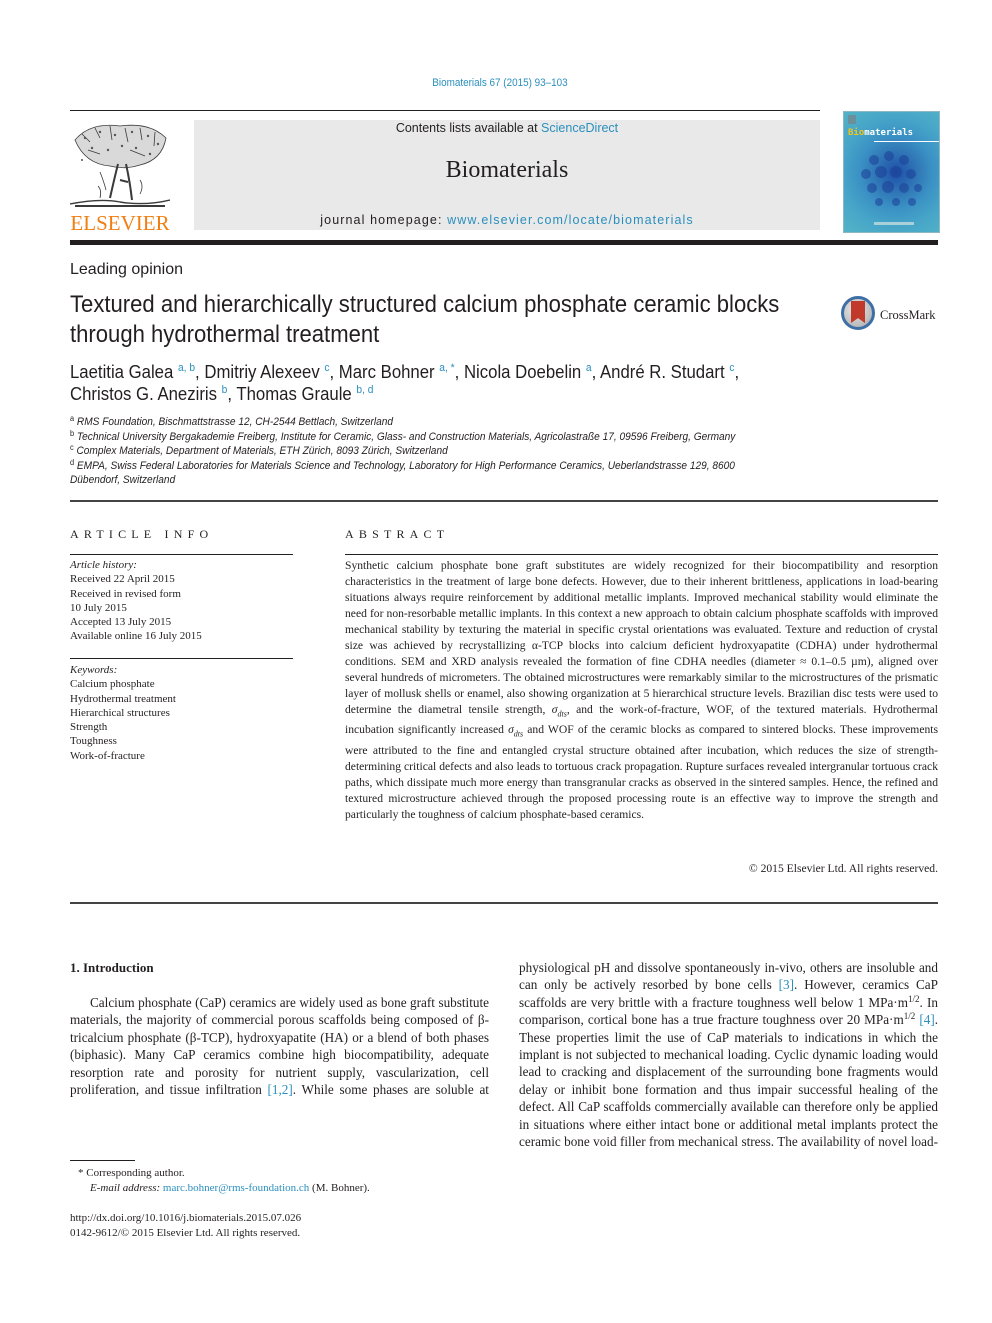 The width and height of the screenshot is (992, 1323). What do you see at coordinates (926, 1019) in the screenshot?
I see `reference-link: [4]` at bounding box center [926, 1019].